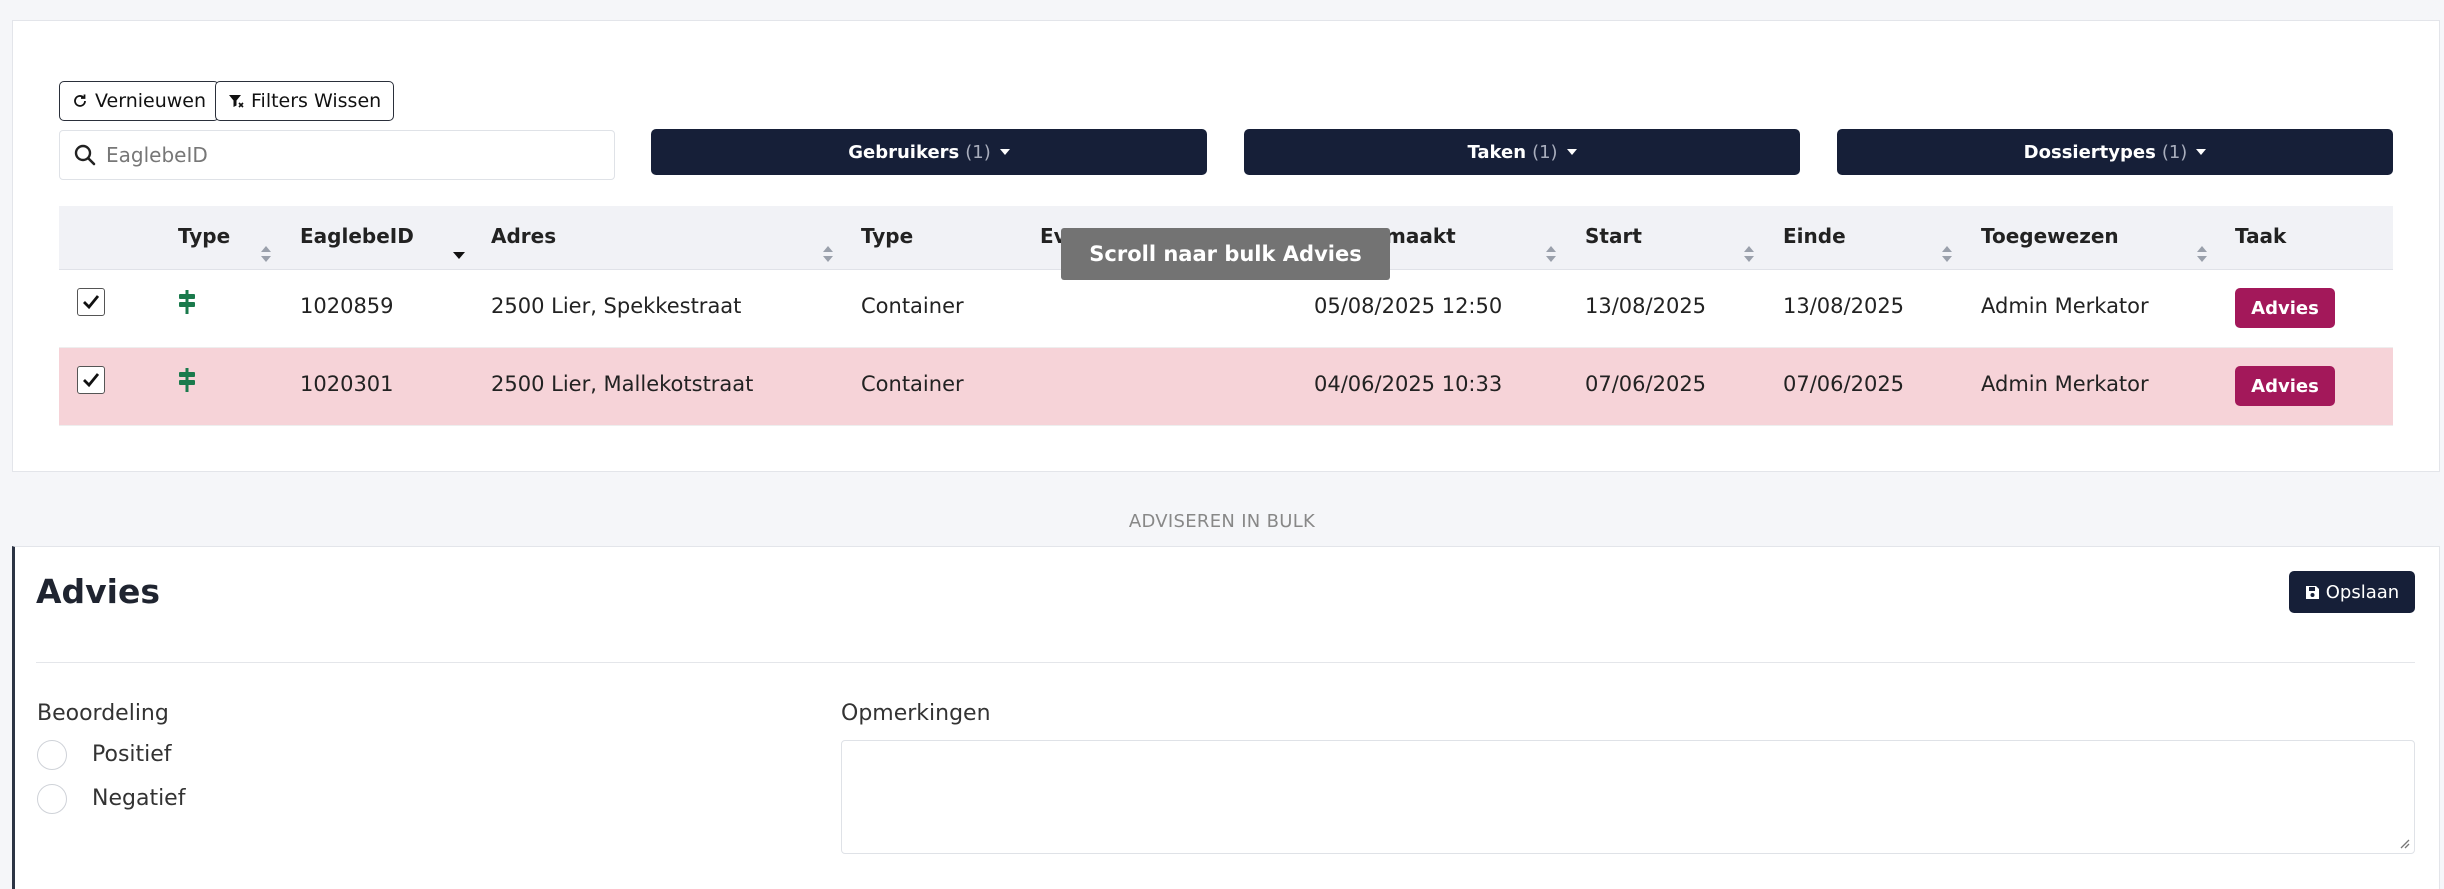 This screenshot has width=2444, height=889. What do you see at coordinates (1628, 797) in the screenshot?
I see `opmerkingen-textarea` at bounding box center [1628, 797].